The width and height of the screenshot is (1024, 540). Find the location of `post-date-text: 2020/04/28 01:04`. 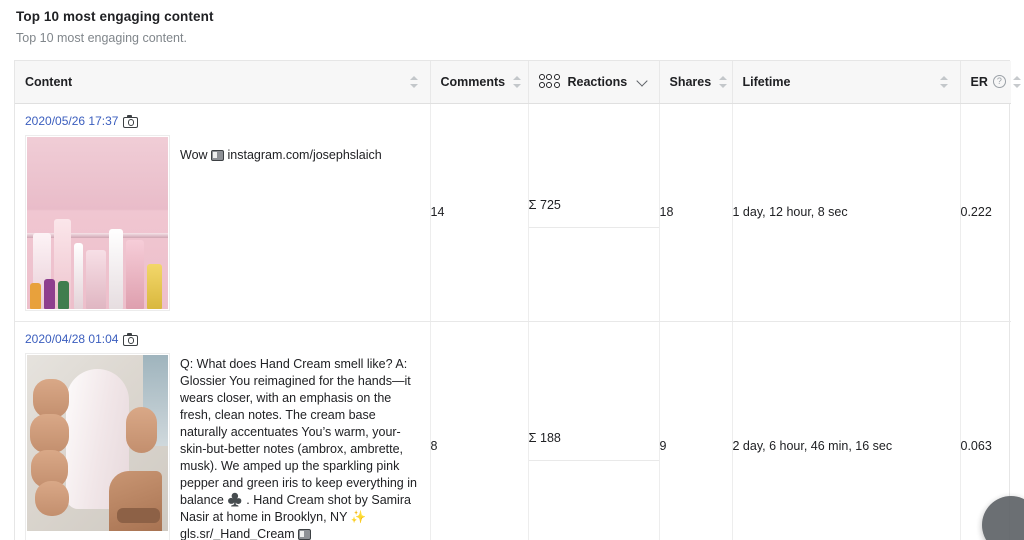

post-date-text: 2020/04/28 01:04 is located at coordinates (72, 338).